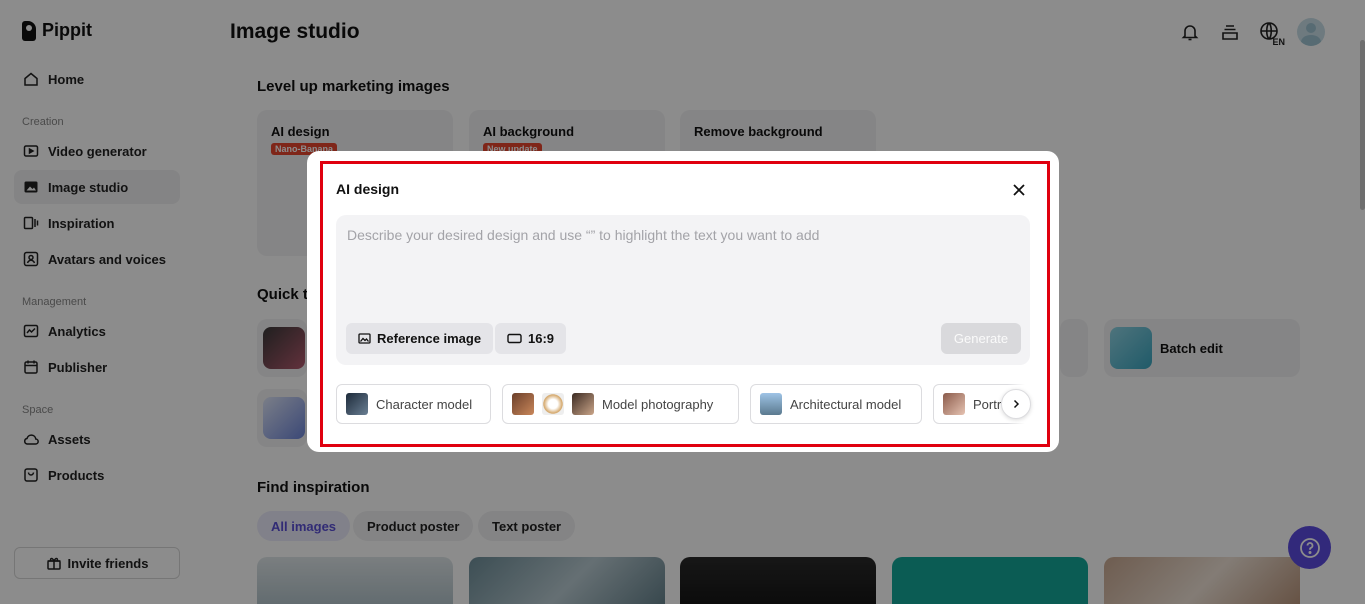 The width and height of the screenshot is (1365, 604). I want to click on aspect-ratio-label: 16:9, so click(541, 338).